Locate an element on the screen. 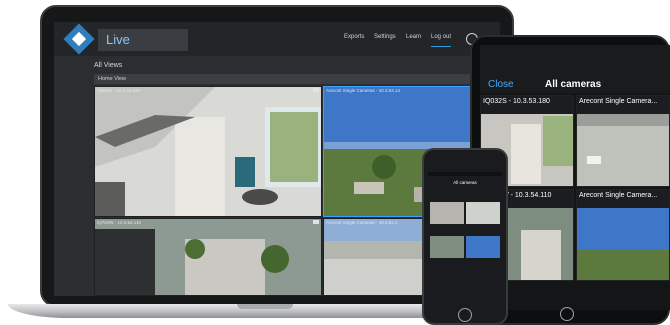 The image size is (670, 325). view-name: Home View is located at coordinates (112, 79).